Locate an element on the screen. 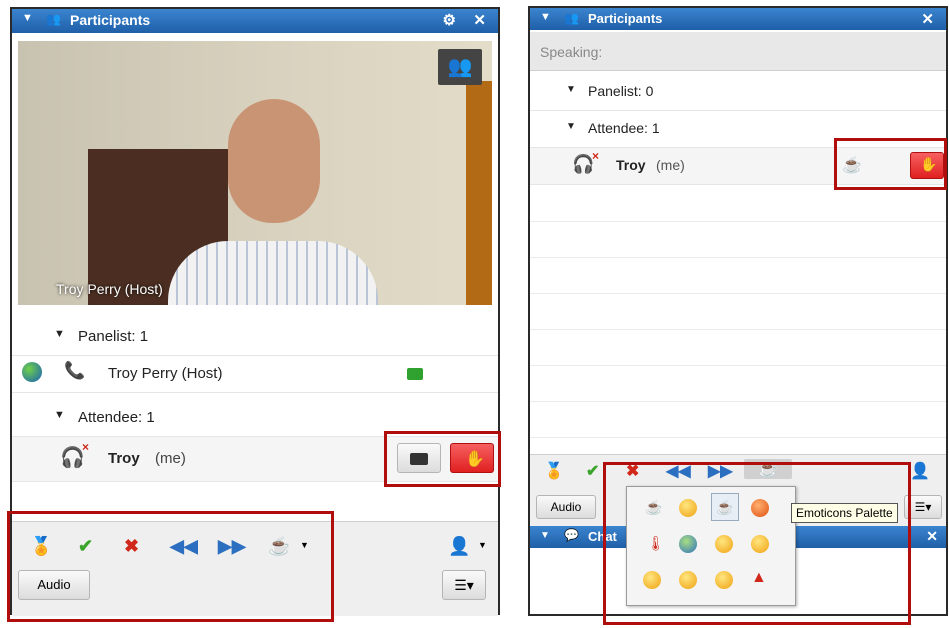 The height and width of the screenshot is (628, 949). list-options-button: ☰▾ is located at coordinates (464, 585).